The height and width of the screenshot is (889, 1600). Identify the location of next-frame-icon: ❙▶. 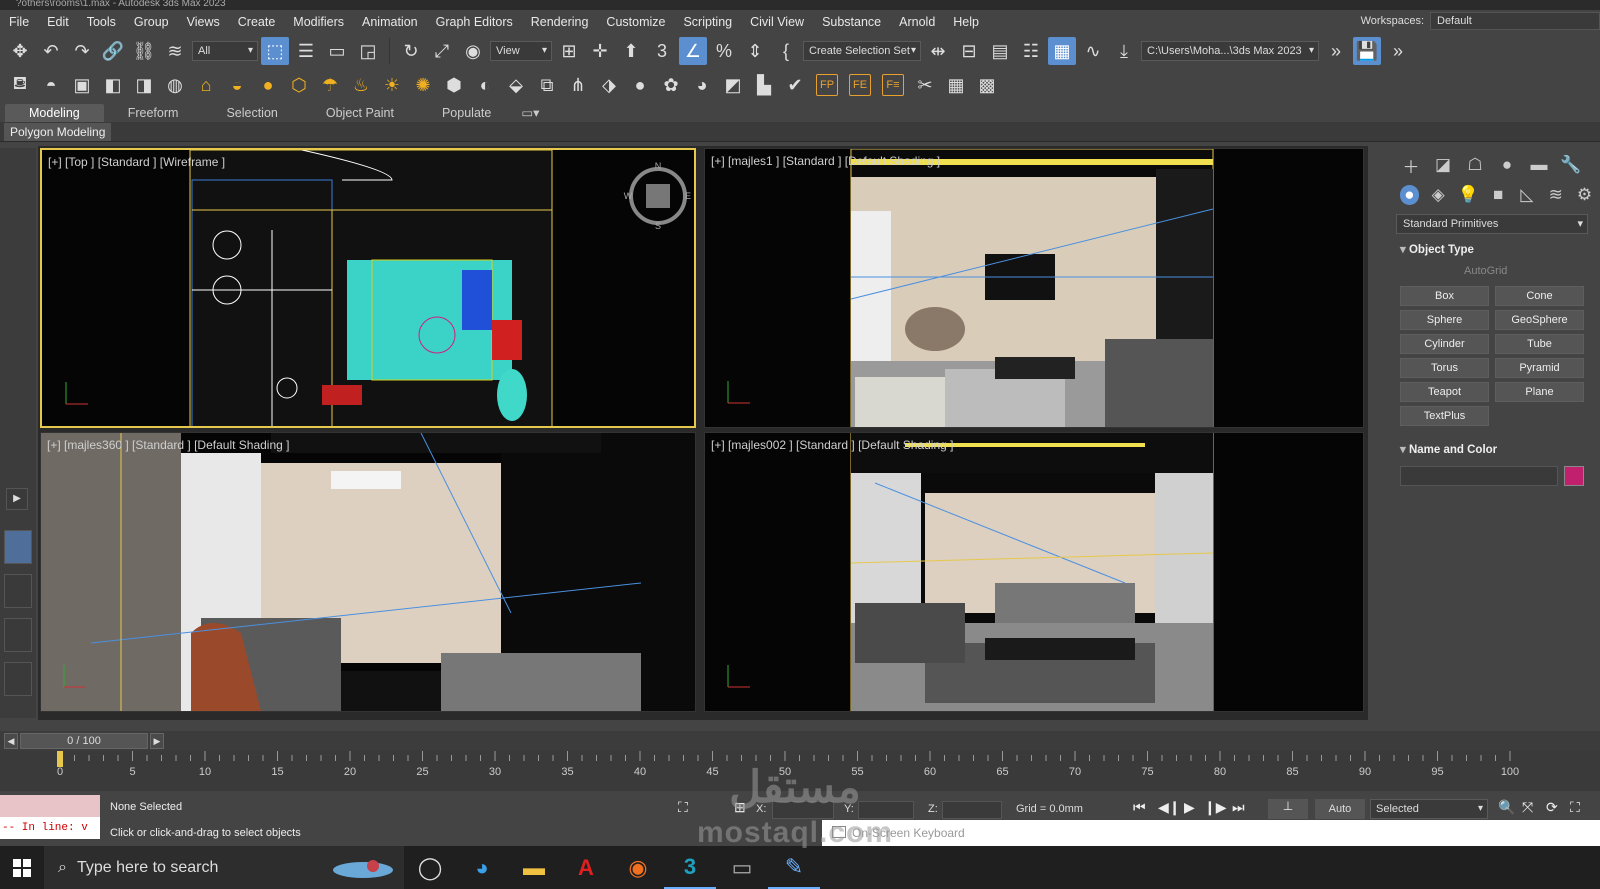
(1215, 807).